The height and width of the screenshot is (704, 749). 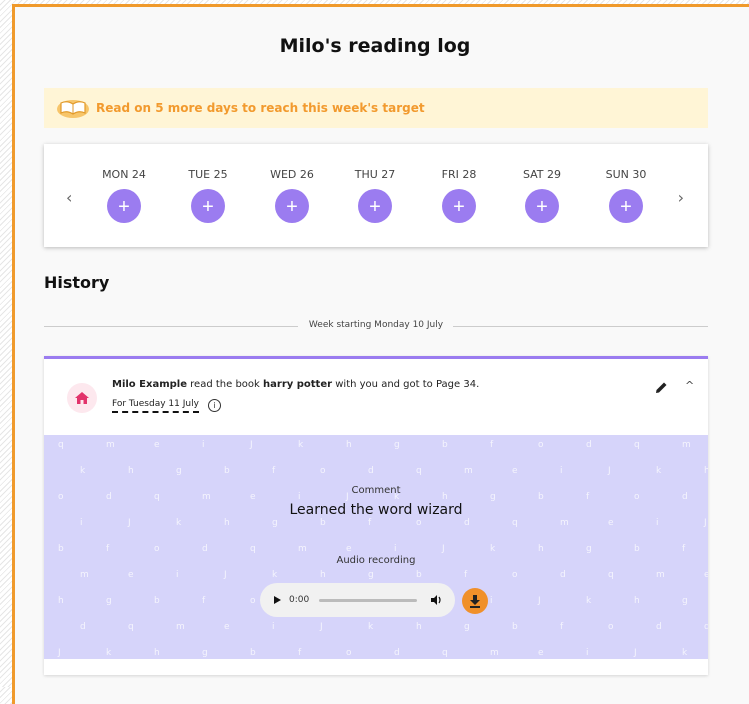 I want to click on audio-time: 0:00, so click(x=299, y=600).